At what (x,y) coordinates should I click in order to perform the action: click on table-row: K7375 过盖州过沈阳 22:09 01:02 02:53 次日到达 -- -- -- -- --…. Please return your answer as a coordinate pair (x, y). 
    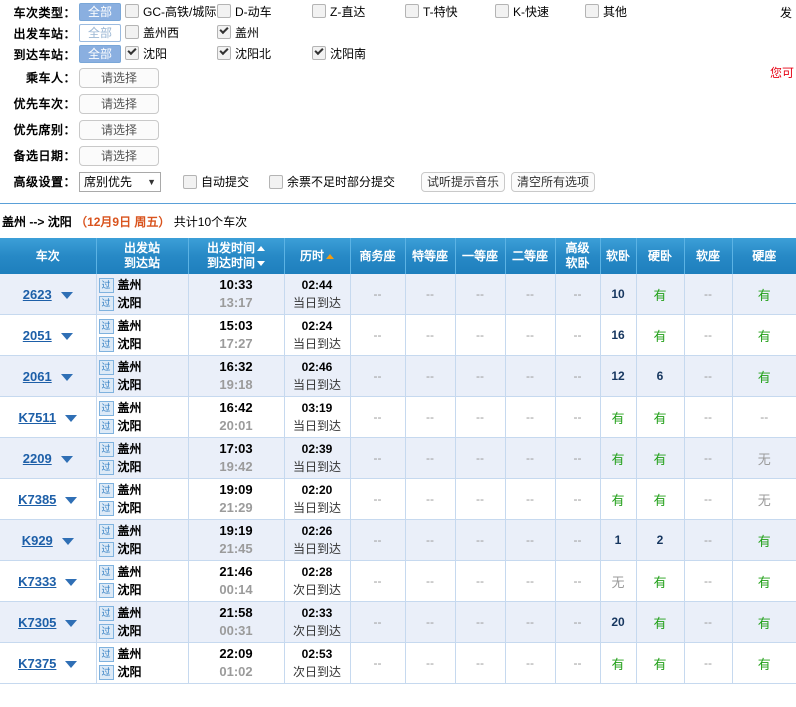
    Looking at the image, I should click on (398, 663).